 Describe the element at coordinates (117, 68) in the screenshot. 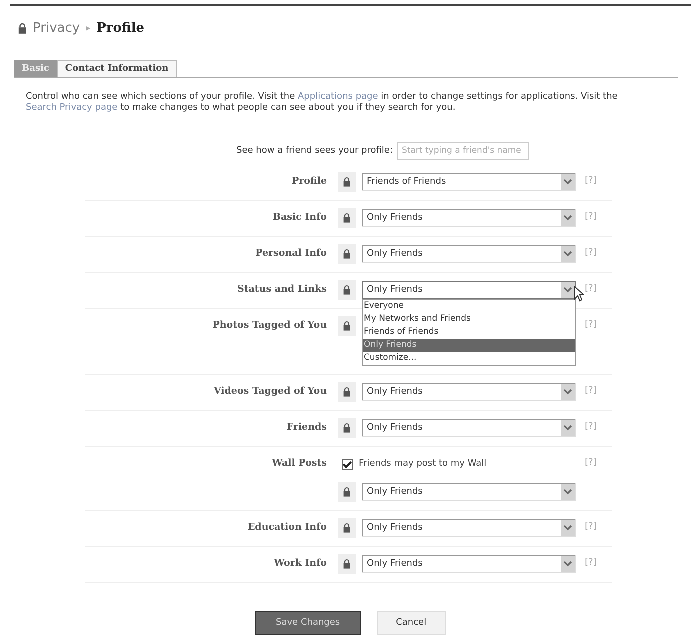

I see `tab: Contact Information` at that location.